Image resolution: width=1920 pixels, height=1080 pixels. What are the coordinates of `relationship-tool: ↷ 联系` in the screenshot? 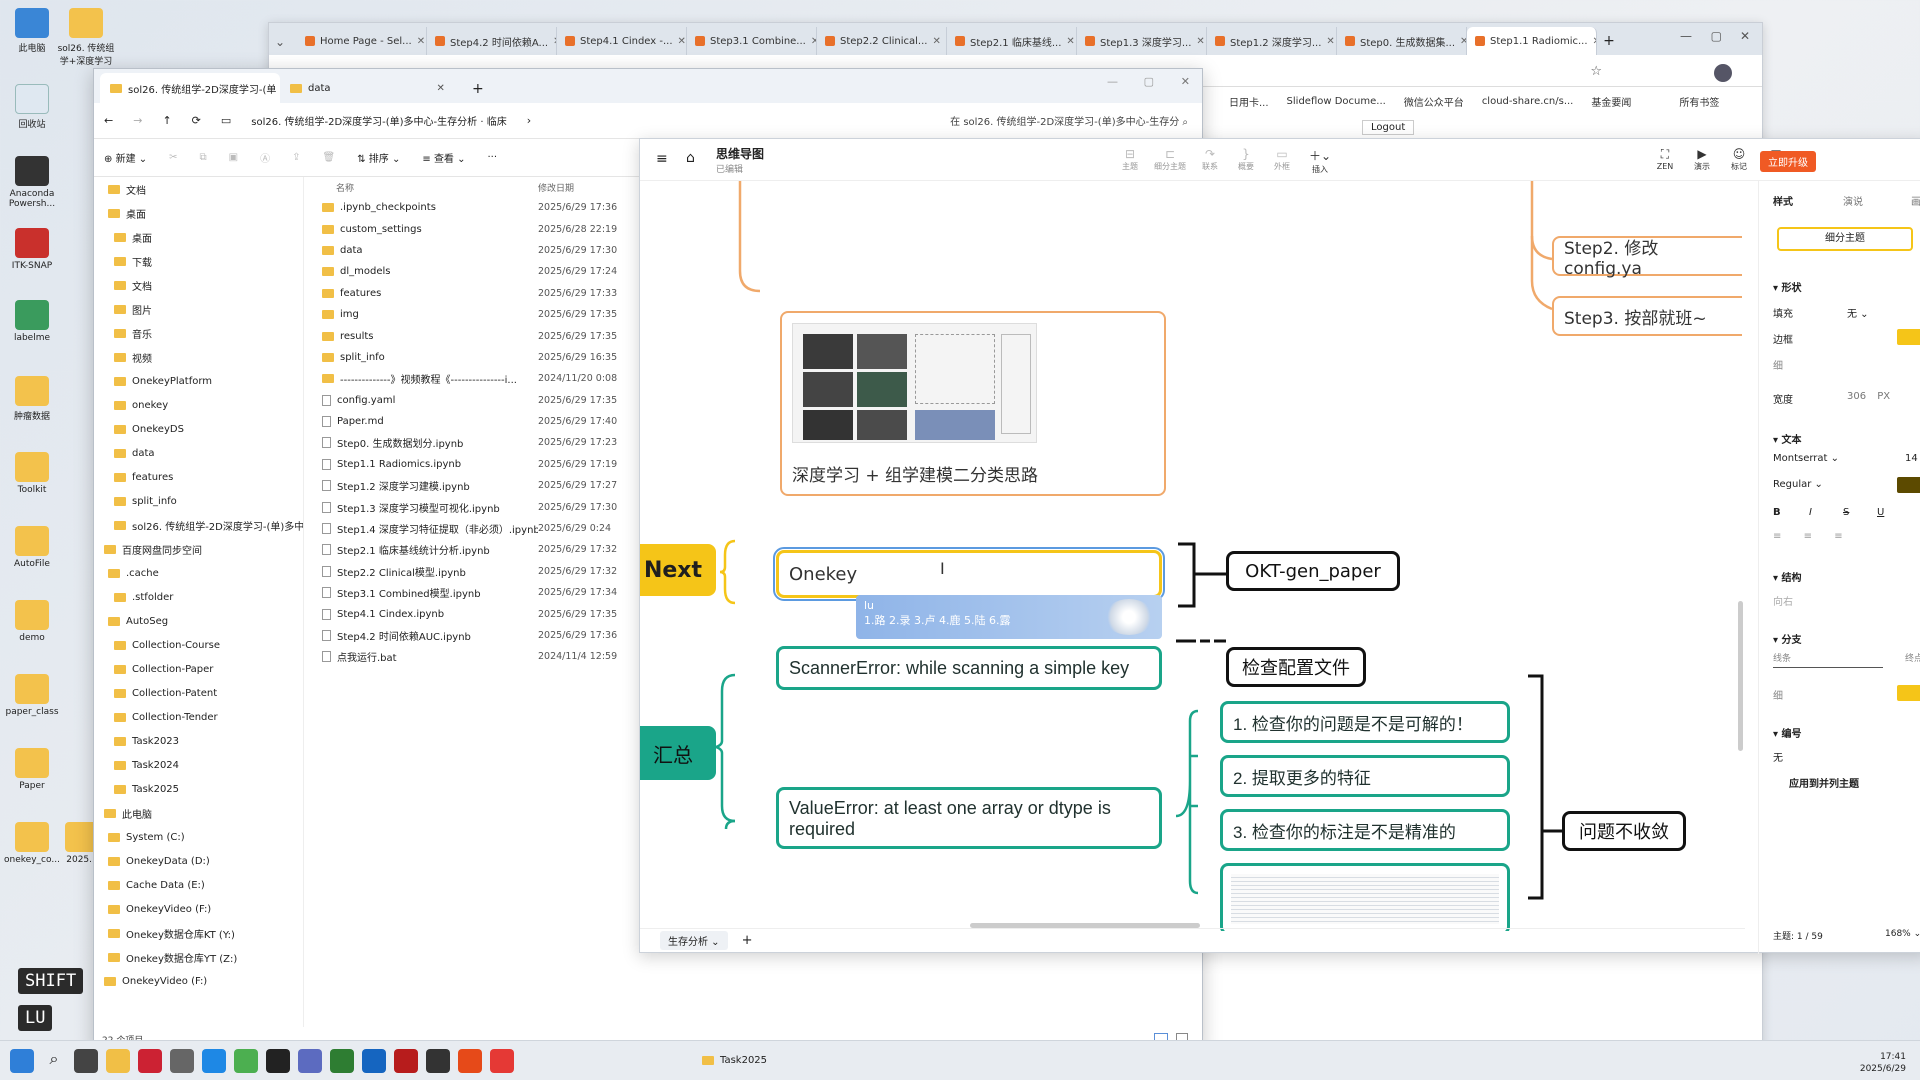 It's located at (1210, 159).